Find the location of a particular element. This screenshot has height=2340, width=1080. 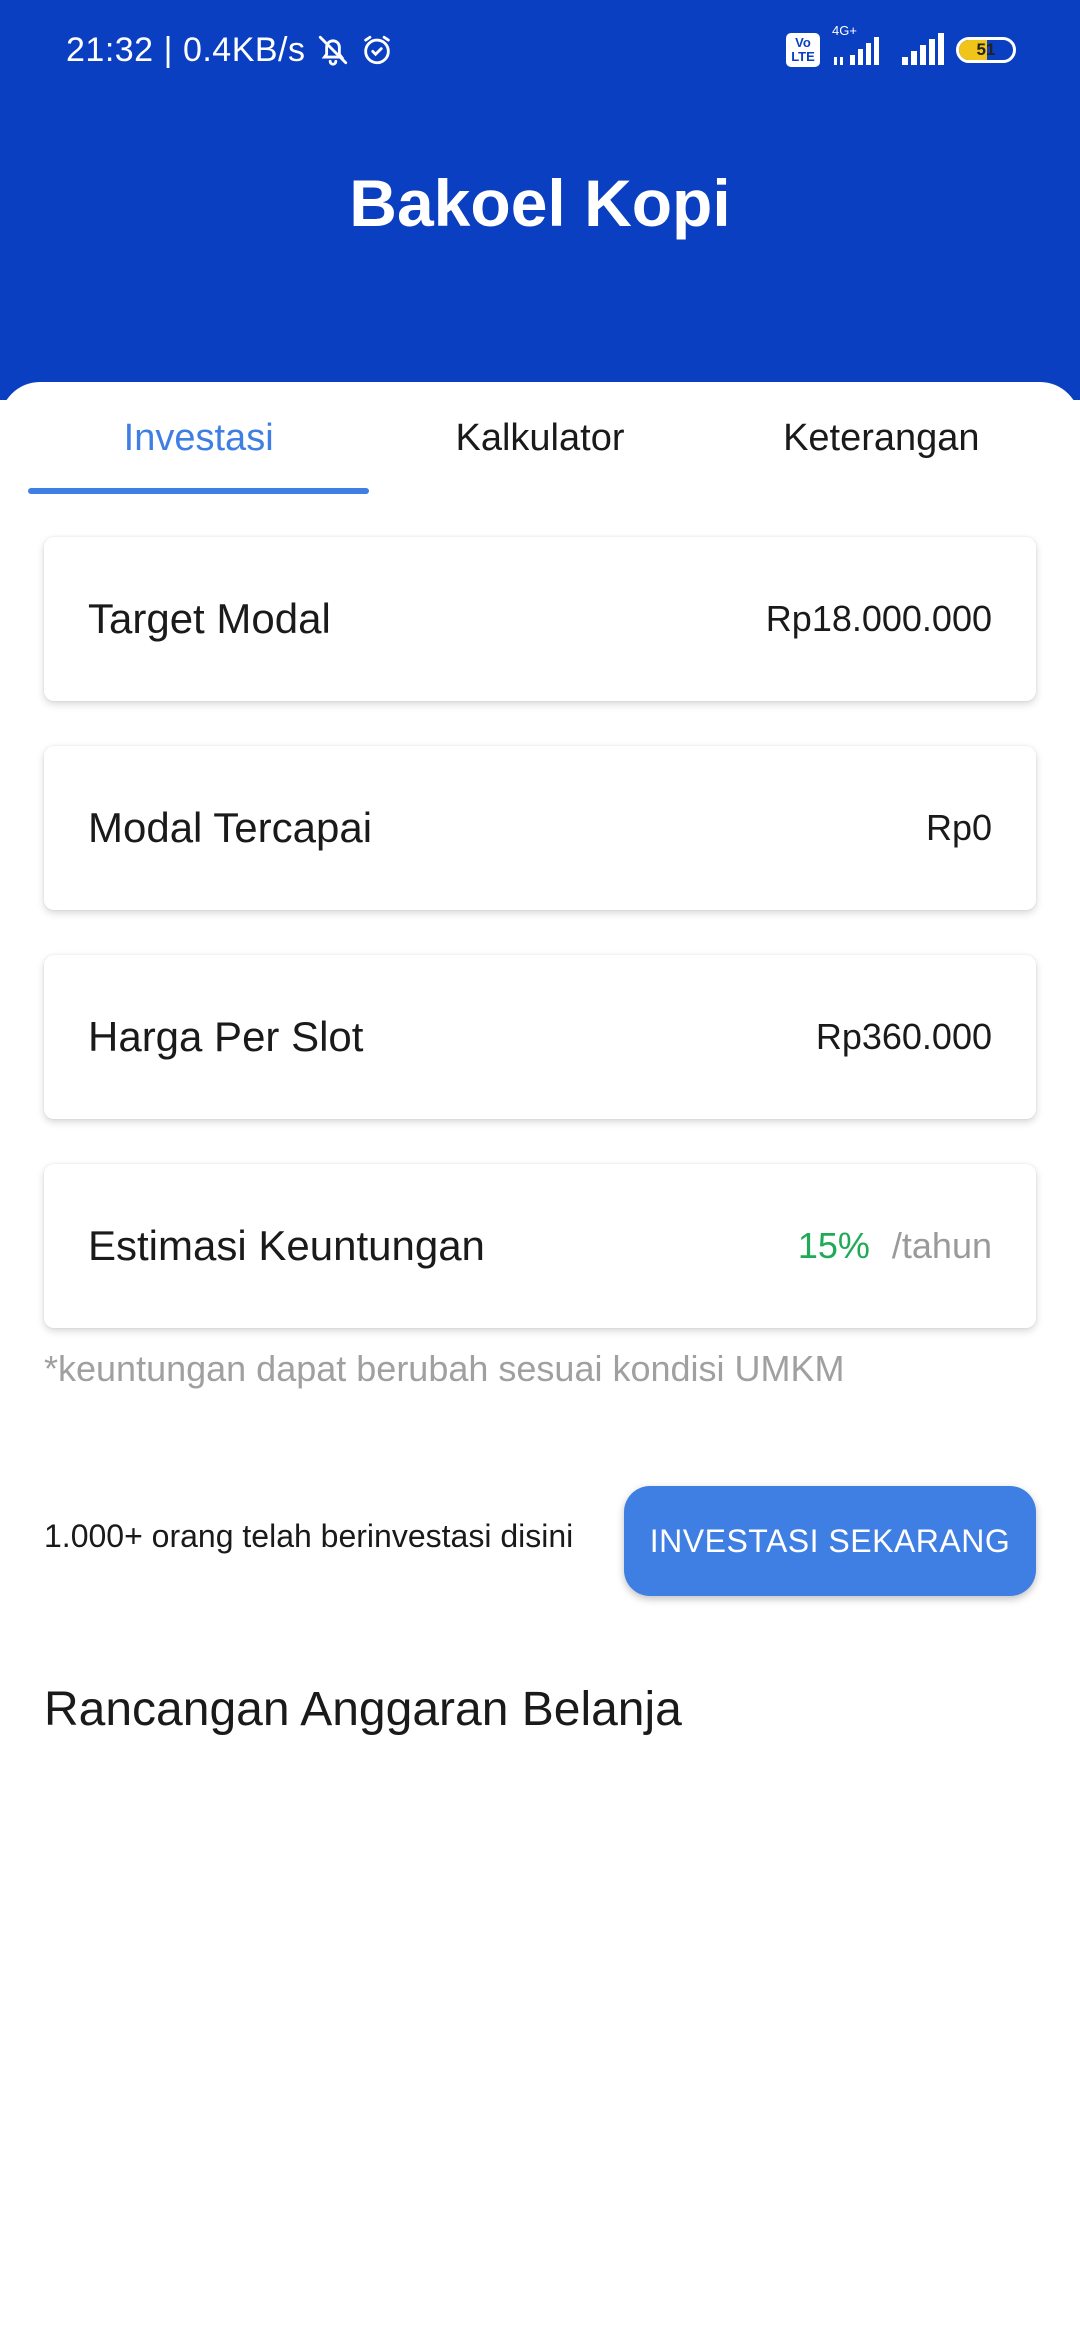

section-title-budget: Rancangan Anggaran Belanja is located at coordinates (363, 1709).